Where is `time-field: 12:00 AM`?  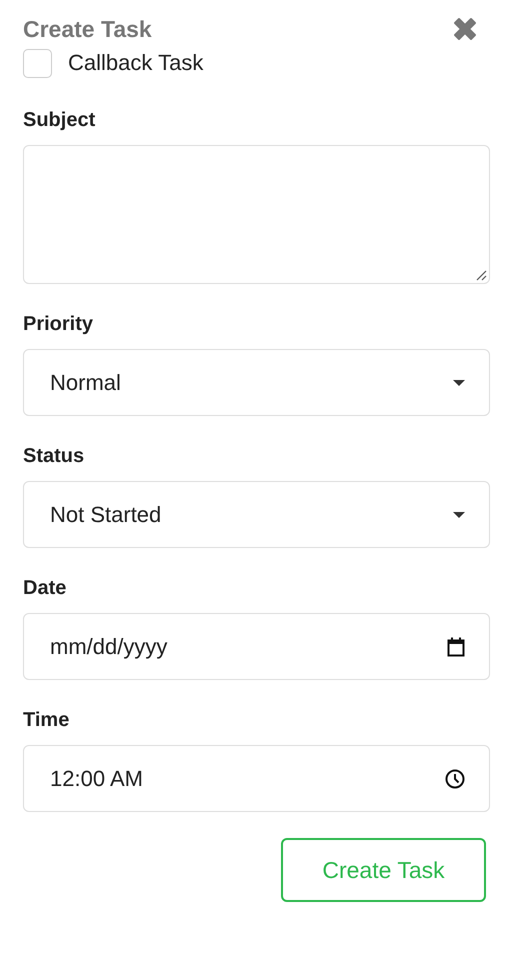
time-field: 12:00 AM is located at coordinates (256, 778).